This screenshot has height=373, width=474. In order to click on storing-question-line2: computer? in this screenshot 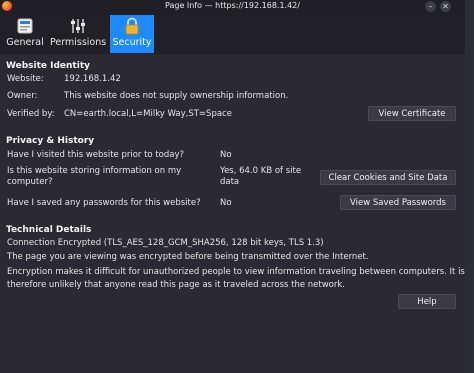, I will do `click(30, 182)`.